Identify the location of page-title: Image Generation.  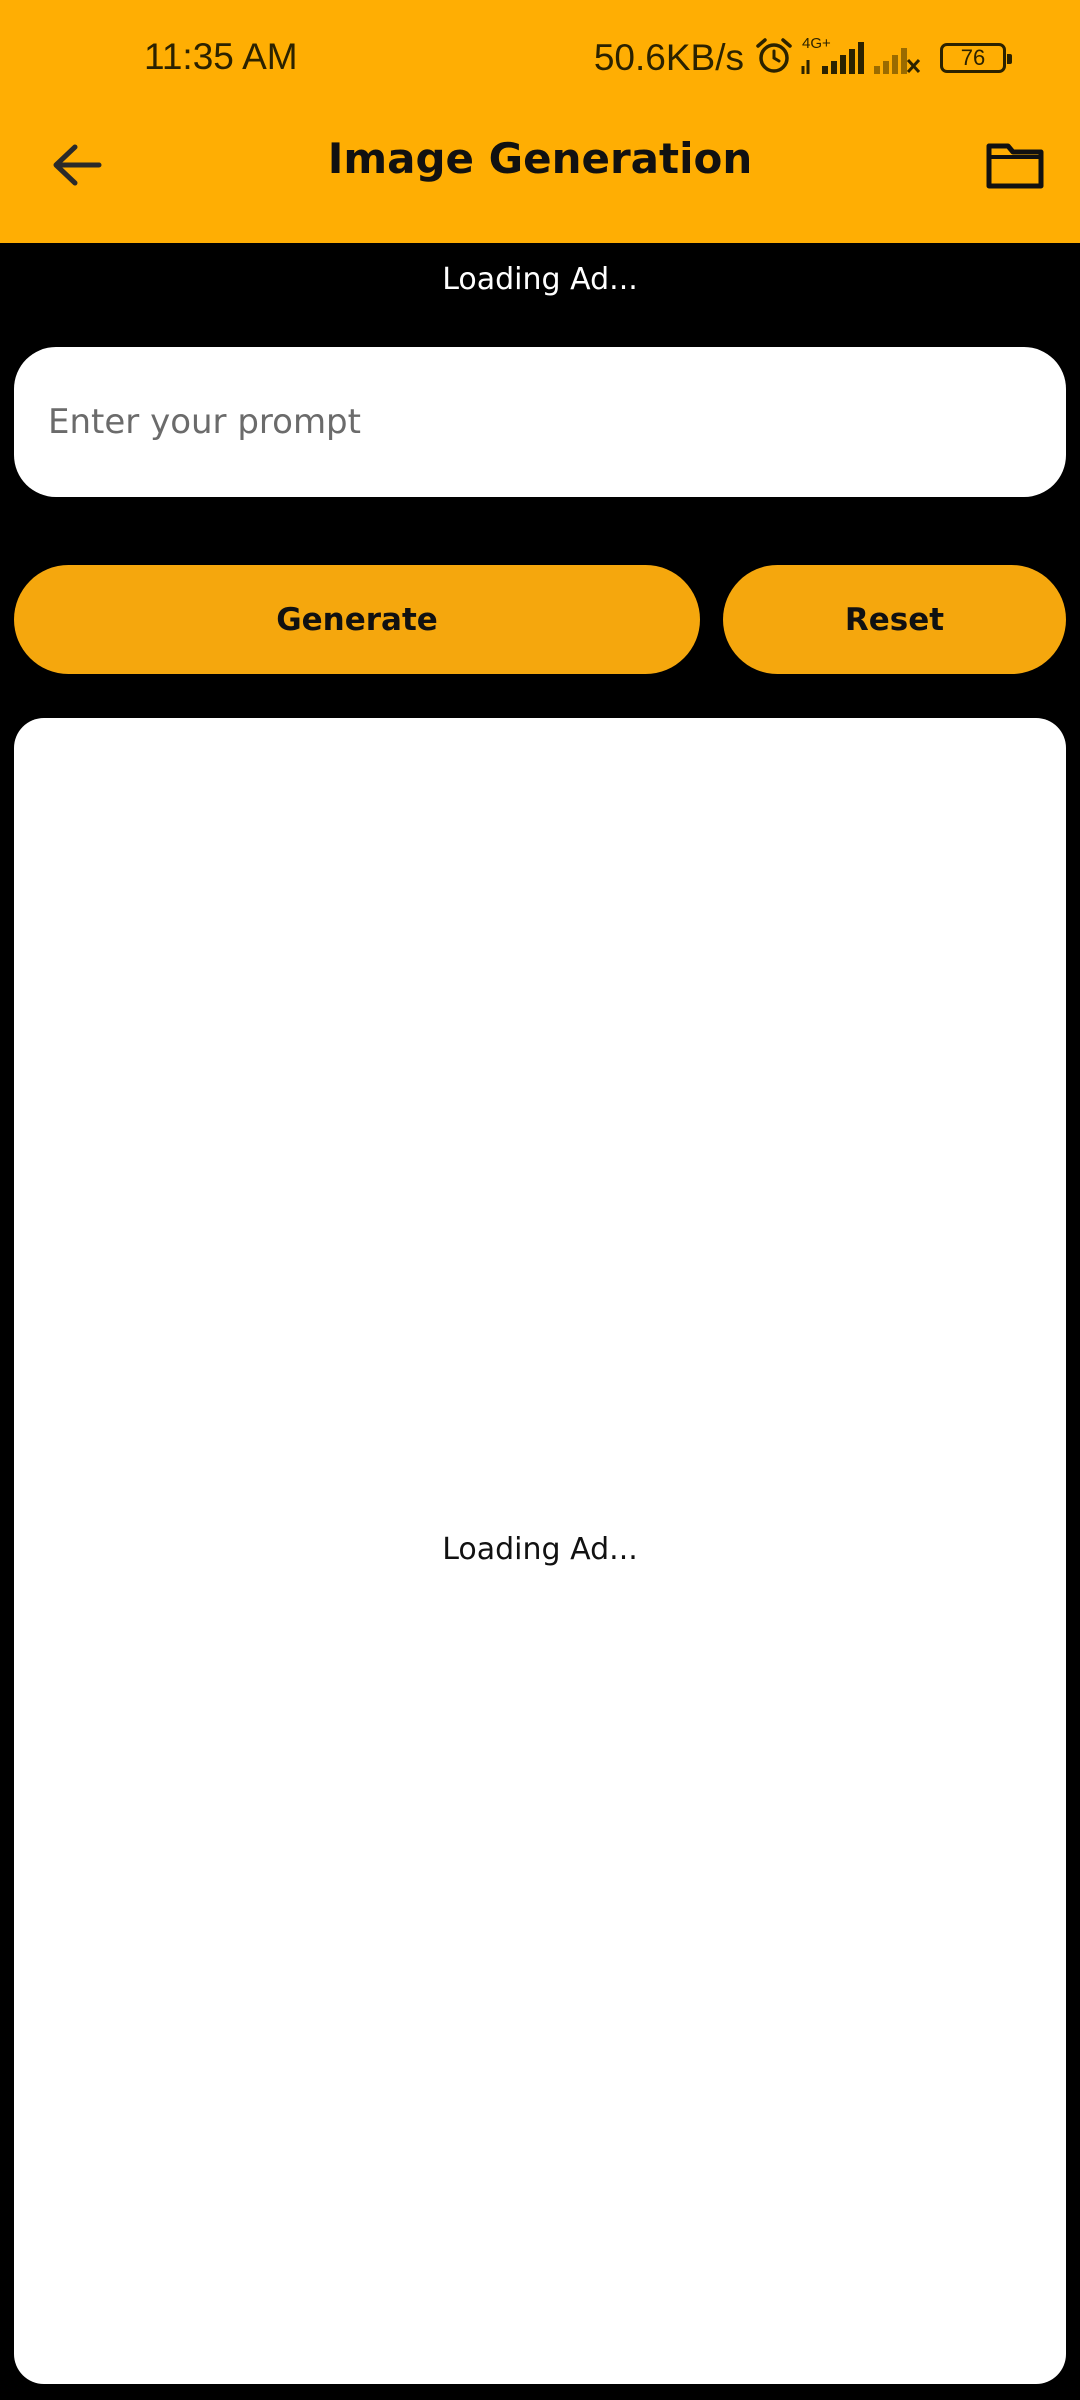
(540, 158).